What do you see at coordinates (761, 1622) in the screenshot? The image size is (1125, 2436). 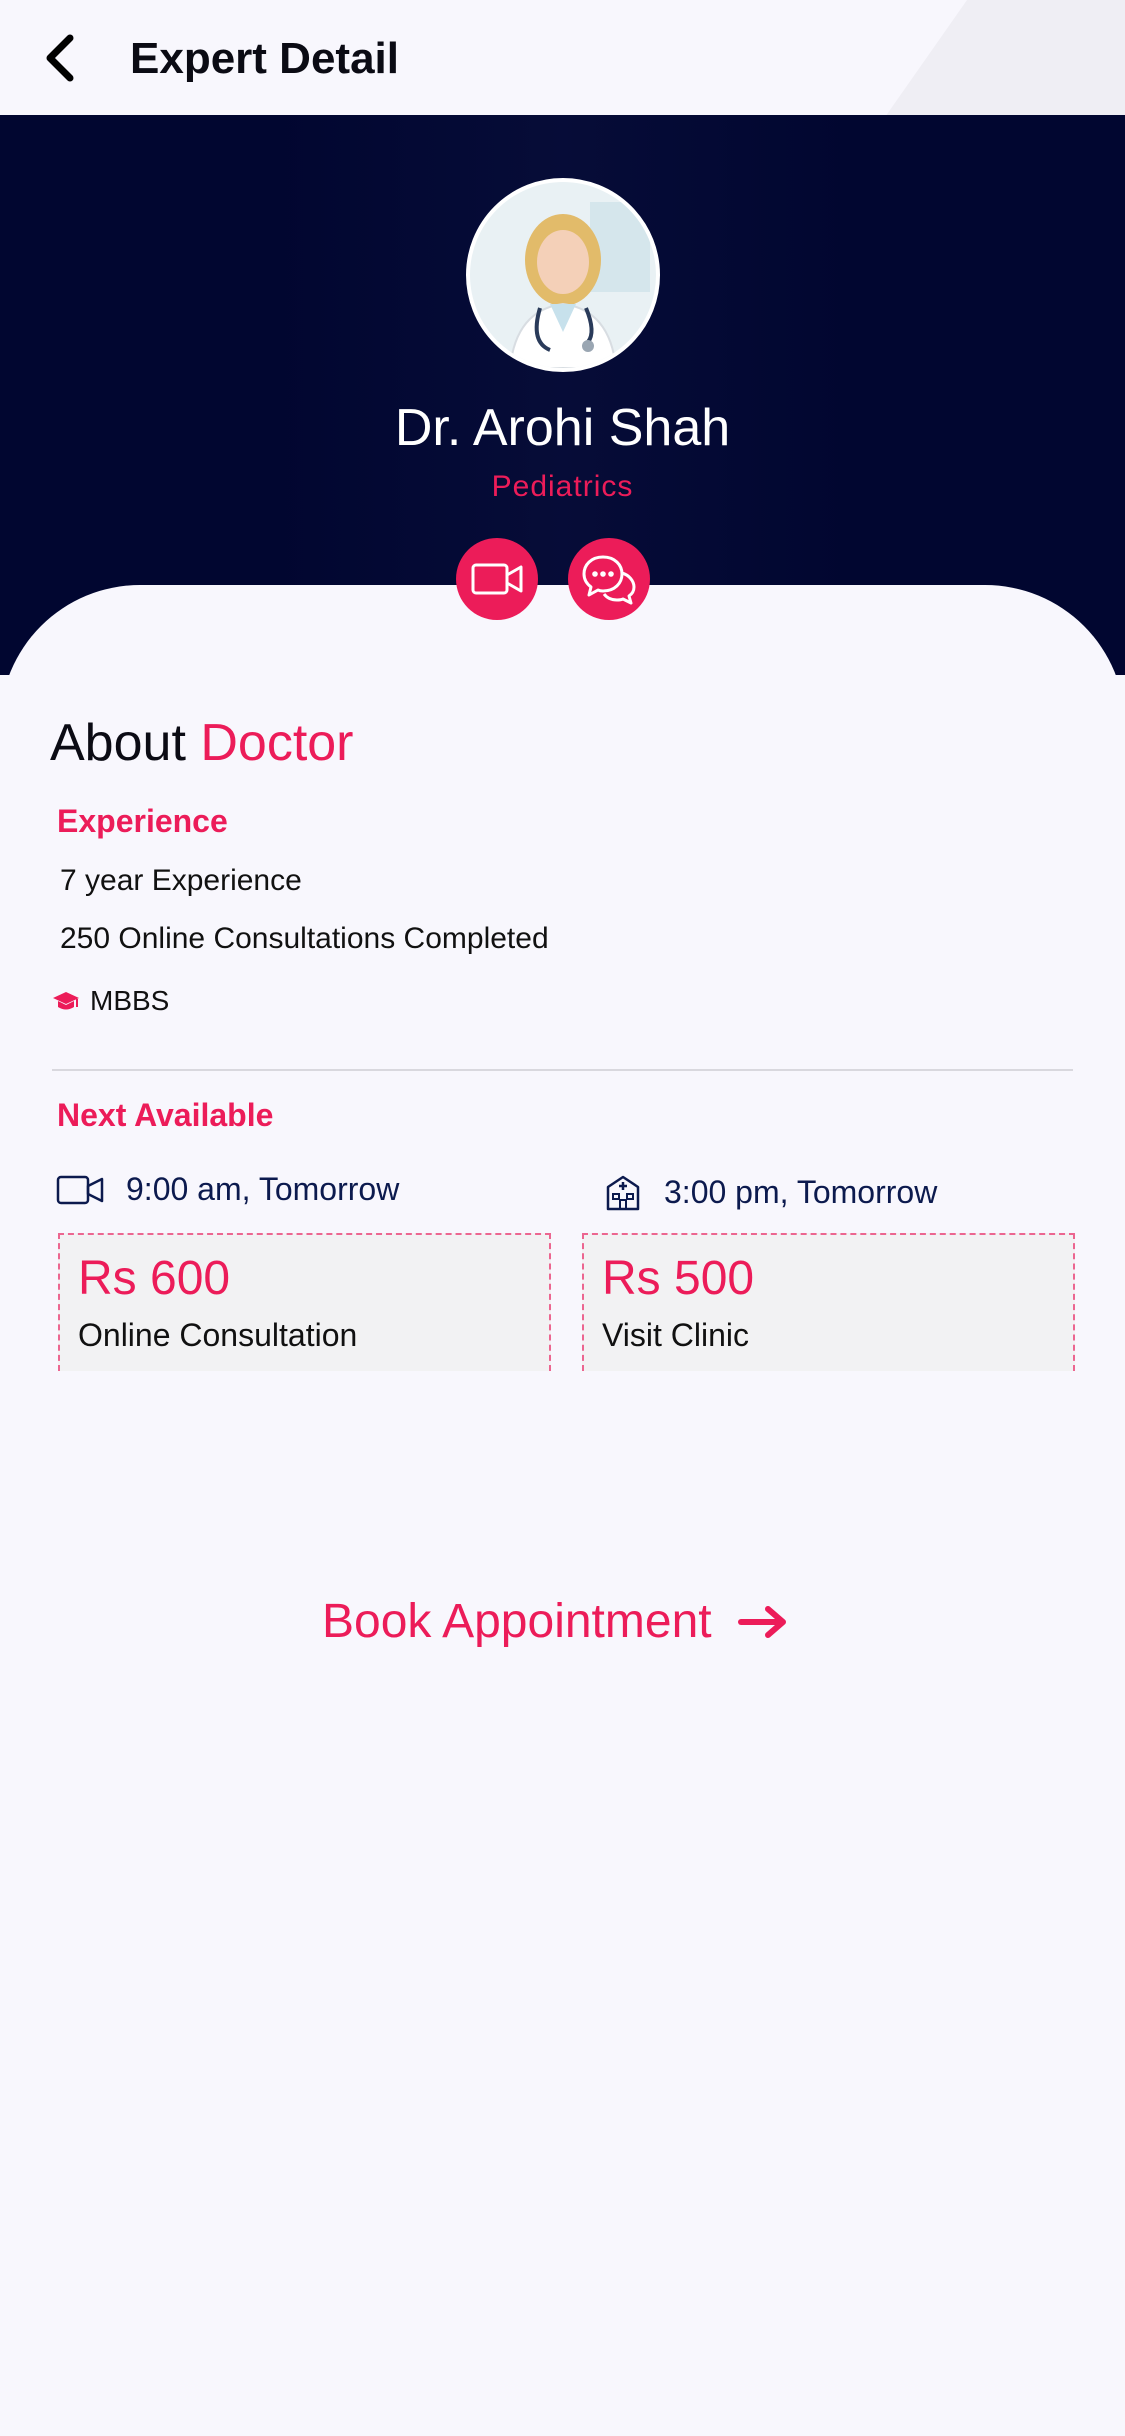 I see `arrow-right-icon` at bounding box center [761, 1622].